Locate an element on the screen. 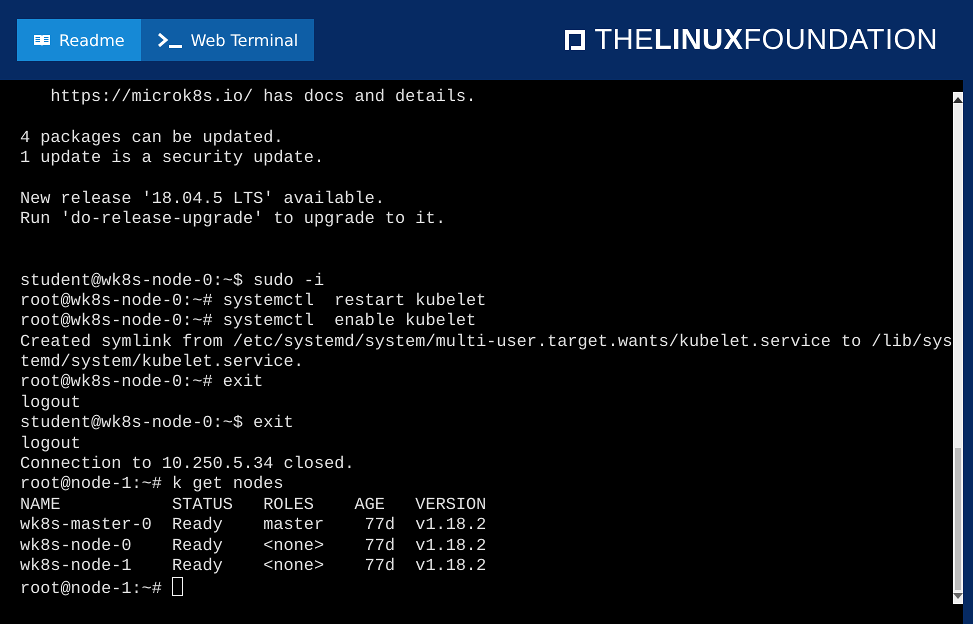 The height and width of the screenshot is (624, 973). terminal-line: wk8s-node-0 Ready <none> 77d v1.18.2 is located at coordinates (254, 546).